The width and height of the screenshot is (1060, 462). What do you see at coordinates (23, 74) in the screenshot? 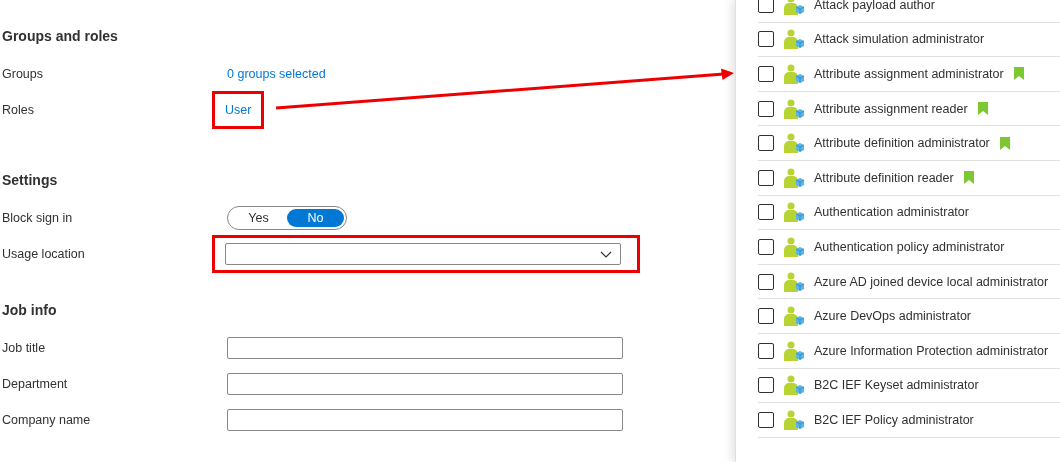
I see `field-label: Groups` at bounding box center [23, 74].